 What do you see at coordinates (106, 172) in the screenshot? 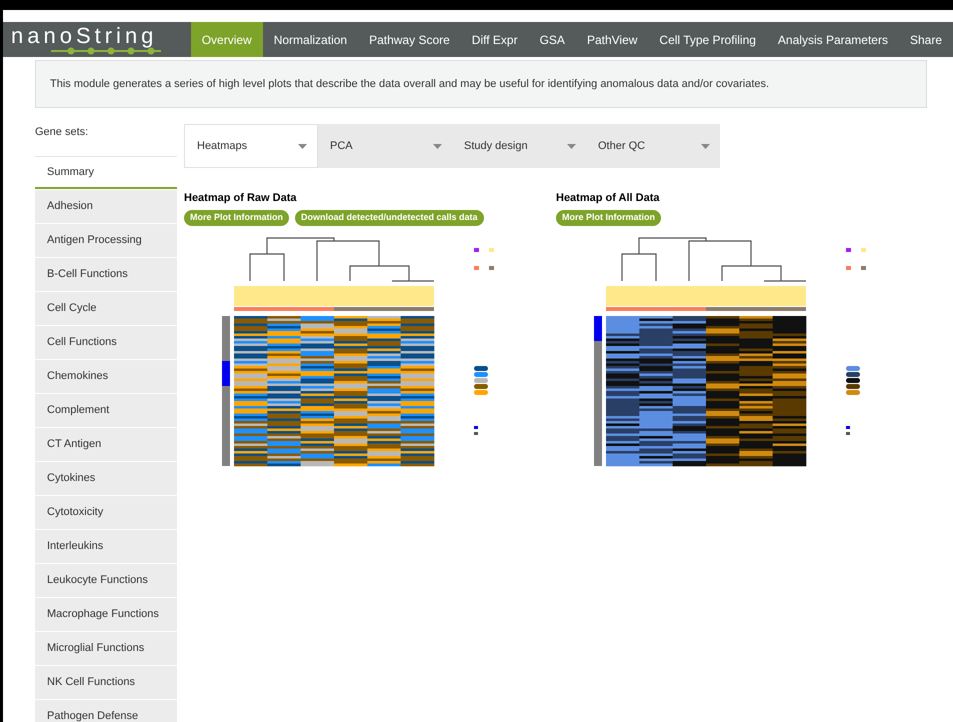
I see `gene-set-item: Summary` at bounding box center [106, 172].